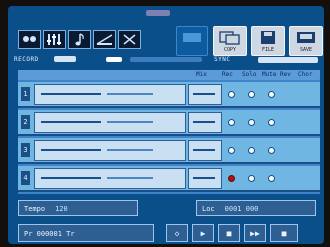  What do you see at coordinates (268, 50) in the screenshot?
I see `file-label: FILE` at bounding box center [268, 50].